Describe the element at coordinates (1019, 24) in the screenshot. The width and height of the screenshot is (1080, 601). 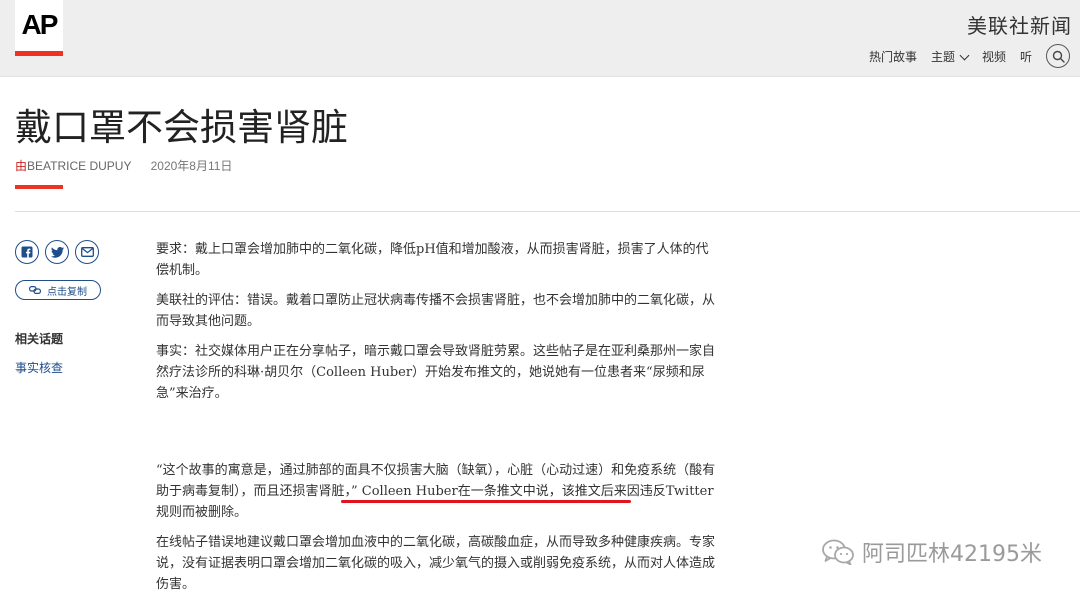
I see `site-title: 美联社新闻` at that location.